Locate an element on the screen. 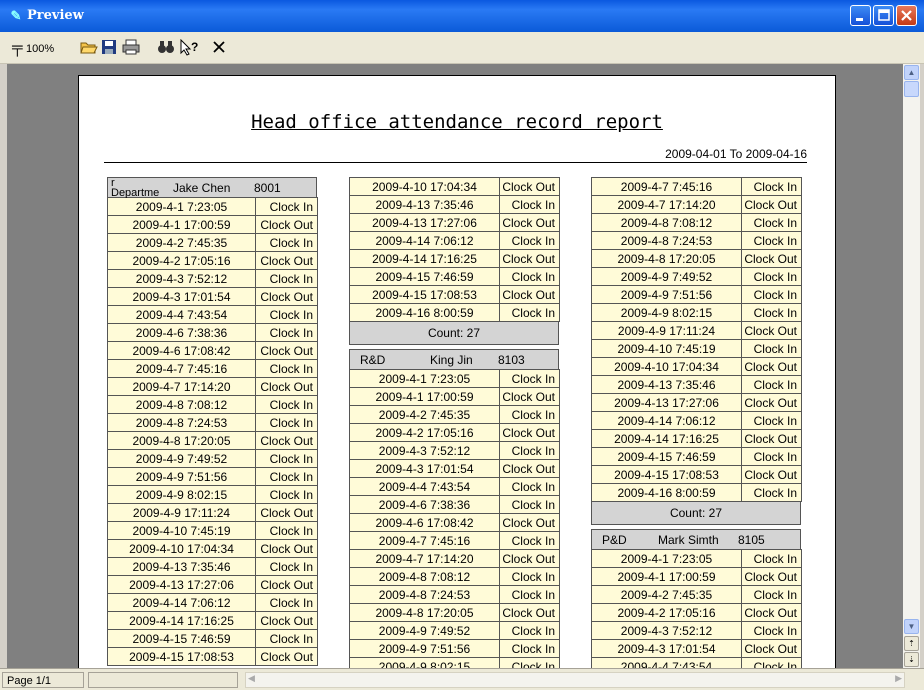 The image size is (924, 690). arrow-down-icon: ▼ is located at coordinates (911, 626).